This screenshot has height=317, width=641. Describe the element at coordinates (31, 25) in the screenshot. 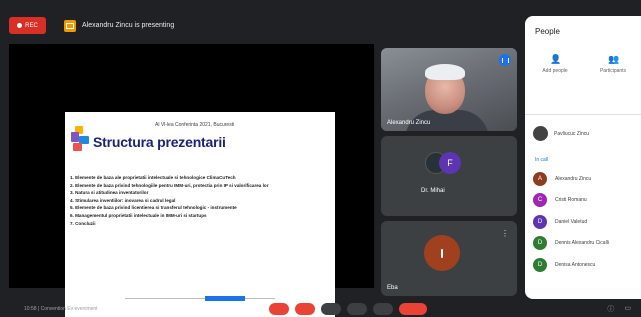

I see `recording-label: REC` at that location.